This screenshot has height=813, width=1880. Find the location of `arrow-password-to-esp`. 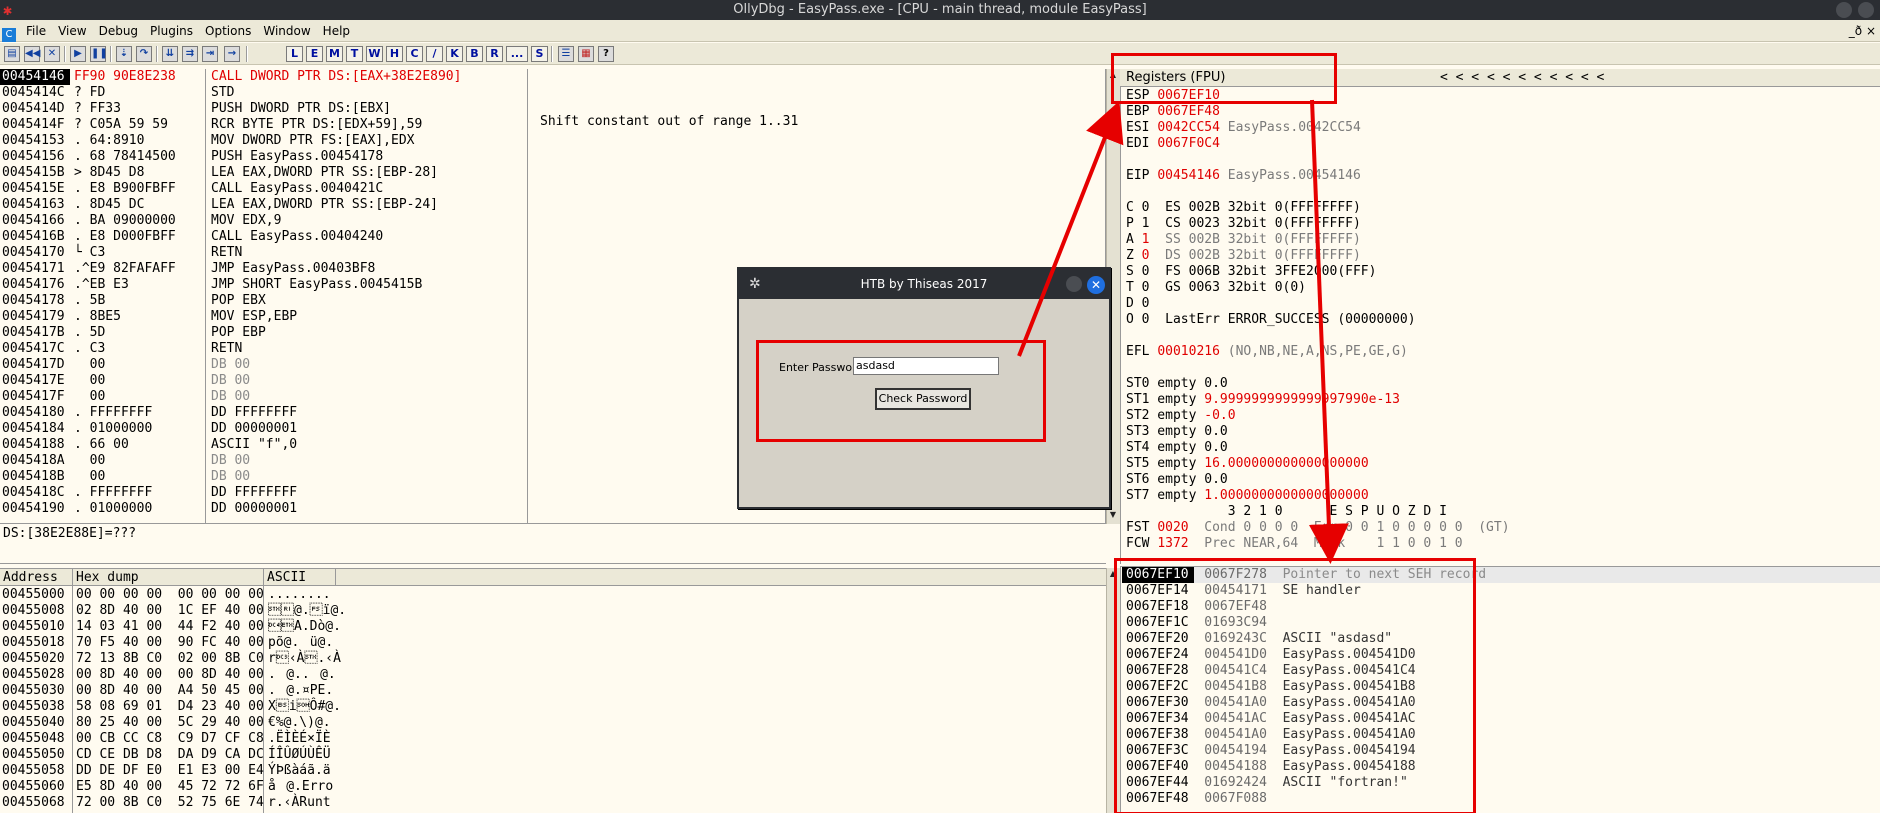

arrow-password-to-esp is located at coordinates (1070, 228).